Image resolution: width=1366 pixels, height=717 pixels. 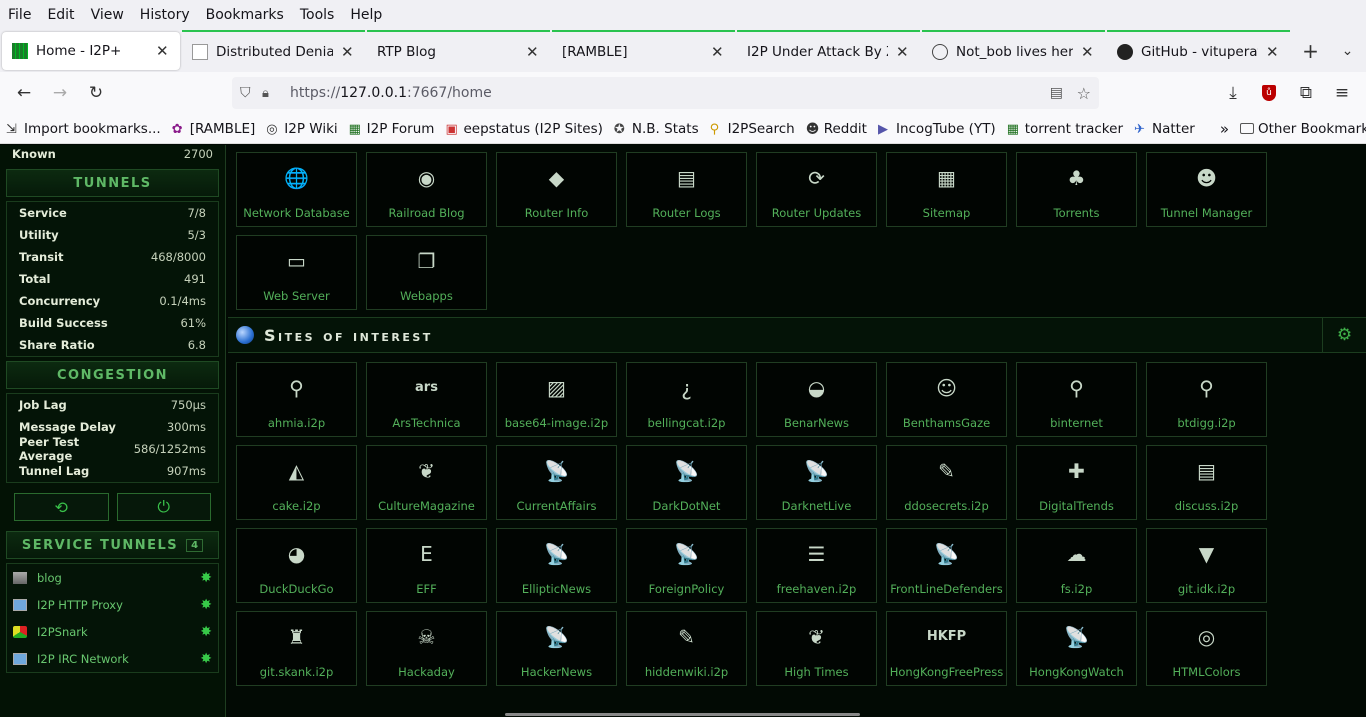 I want to click on forward-button: →, so click(x=60, y=93).